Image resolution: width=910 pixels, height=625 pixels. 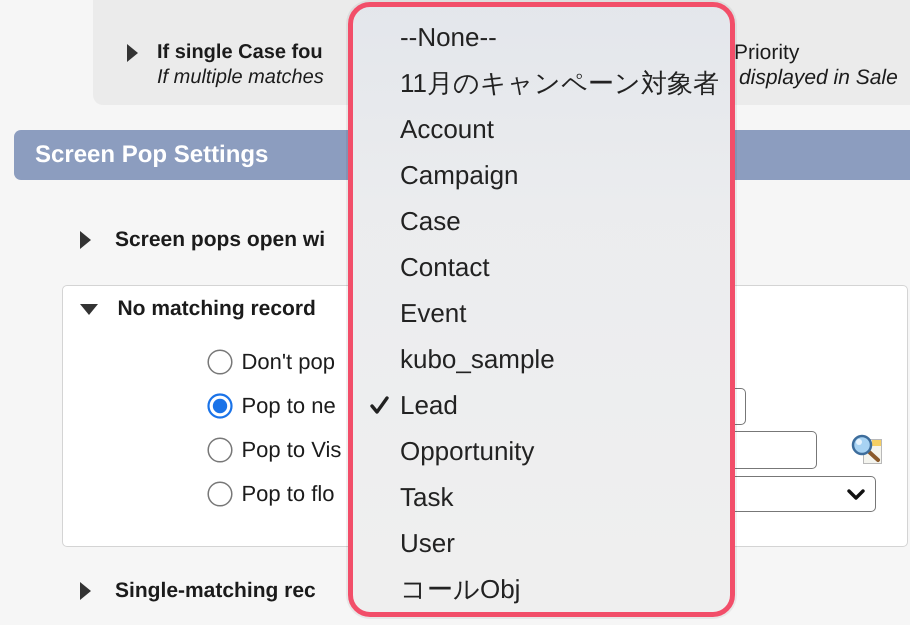 What do you see at coordinates (541, 313) in the screenshot?
I see `menu-item: Event` at bounding box center [541, 313].